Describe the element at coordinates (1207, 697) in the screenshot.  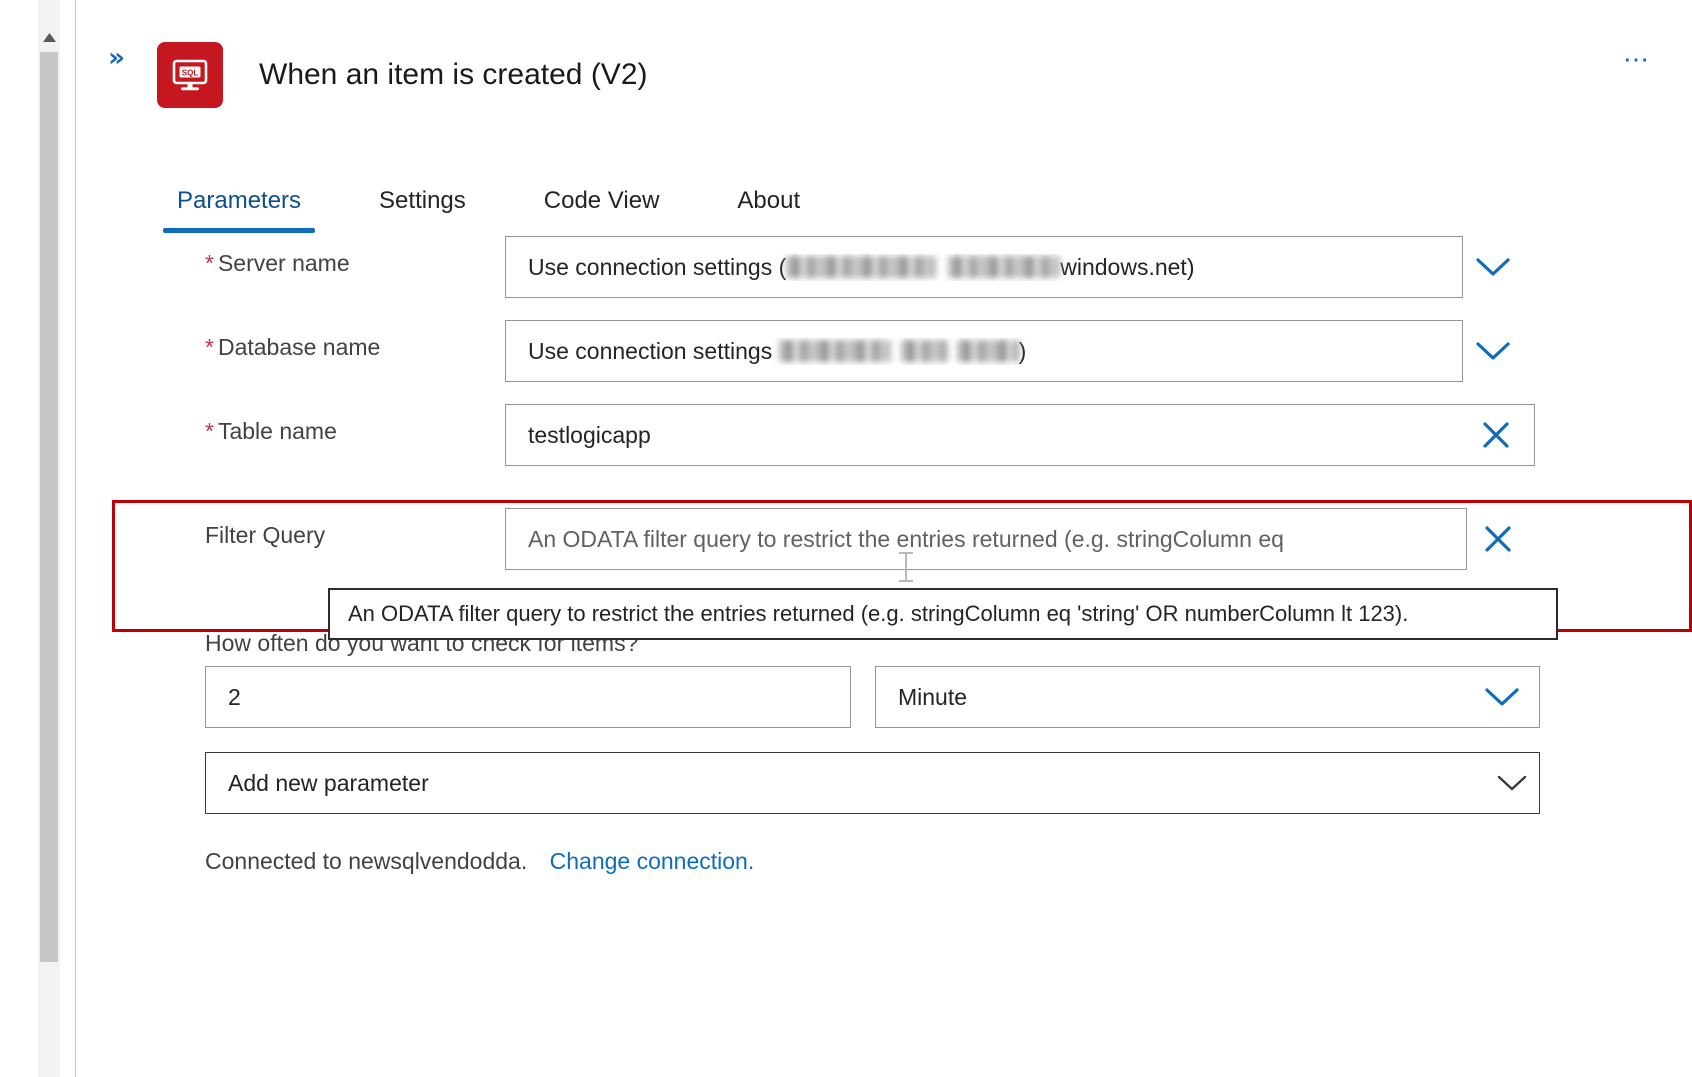
I see `recurrence-frequency-select: Minute` at that location.